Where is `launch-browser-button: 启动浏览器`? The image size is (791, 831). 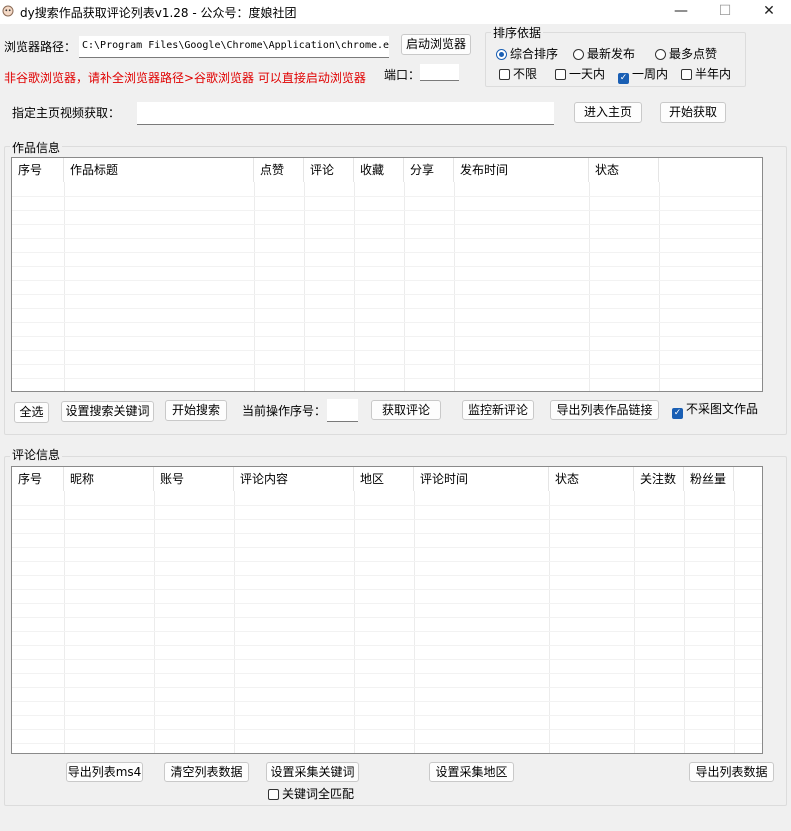
launch-browser-button: 启动浏览器 is located at coordinates (436, 44).